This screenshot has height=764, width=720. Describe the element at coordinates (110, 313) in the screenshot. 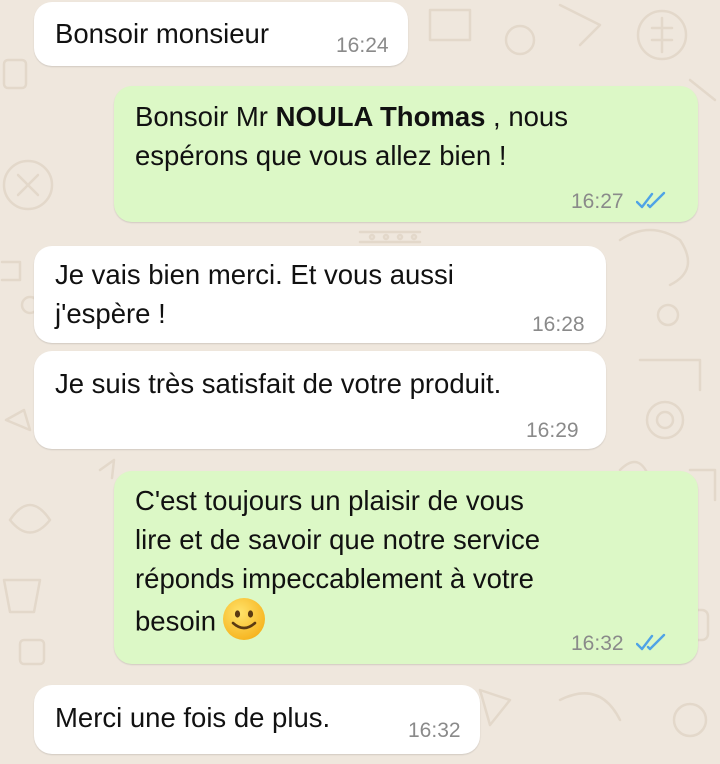

I see `message-text-line: j'espère !` at that location.